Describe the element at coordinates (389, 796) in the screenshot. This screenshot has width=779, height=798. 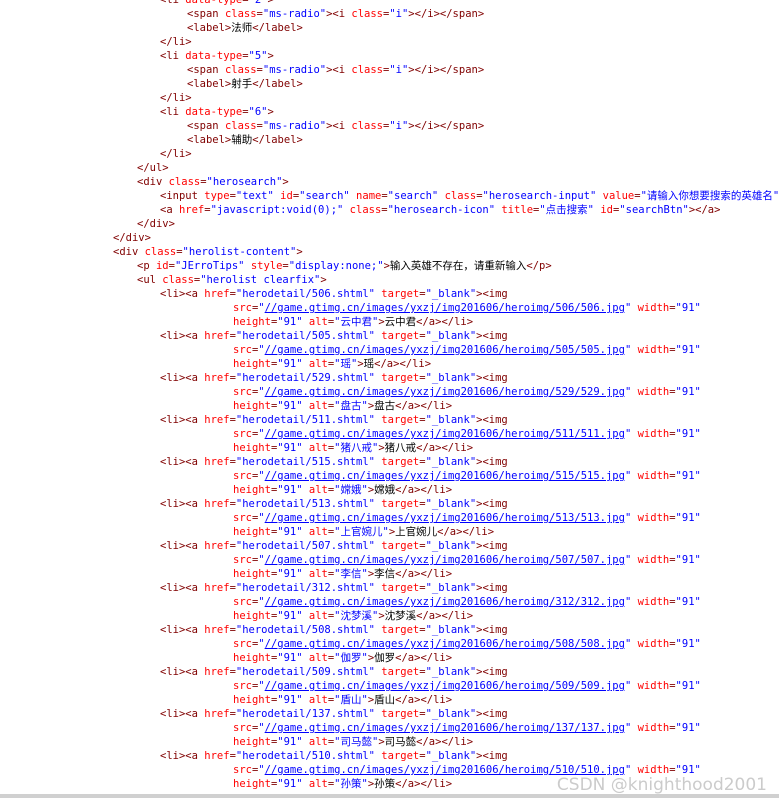
I see `horizontal-scrollbar` at that location.